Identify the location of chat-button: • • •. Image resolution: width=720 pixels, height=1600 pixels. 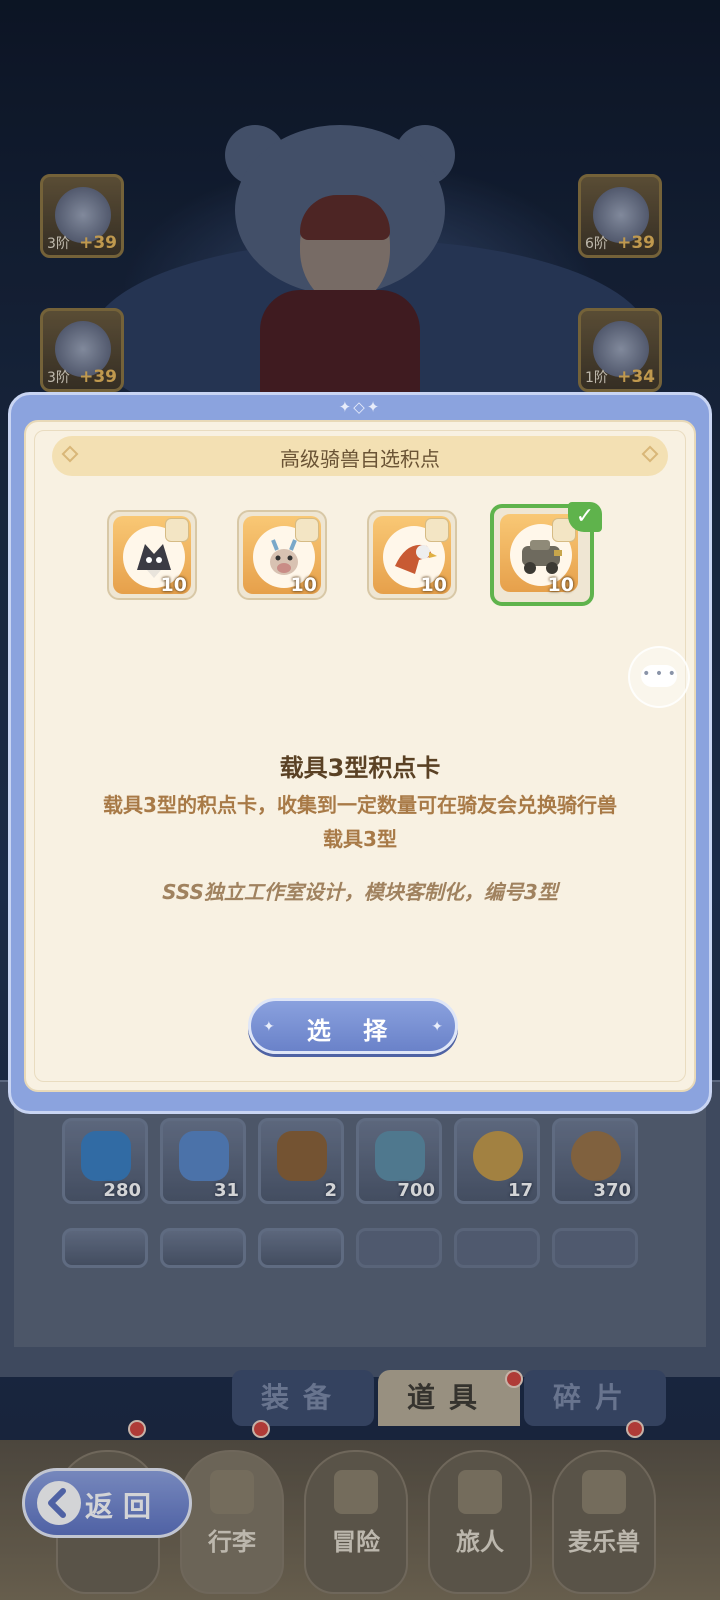
(659, 677).